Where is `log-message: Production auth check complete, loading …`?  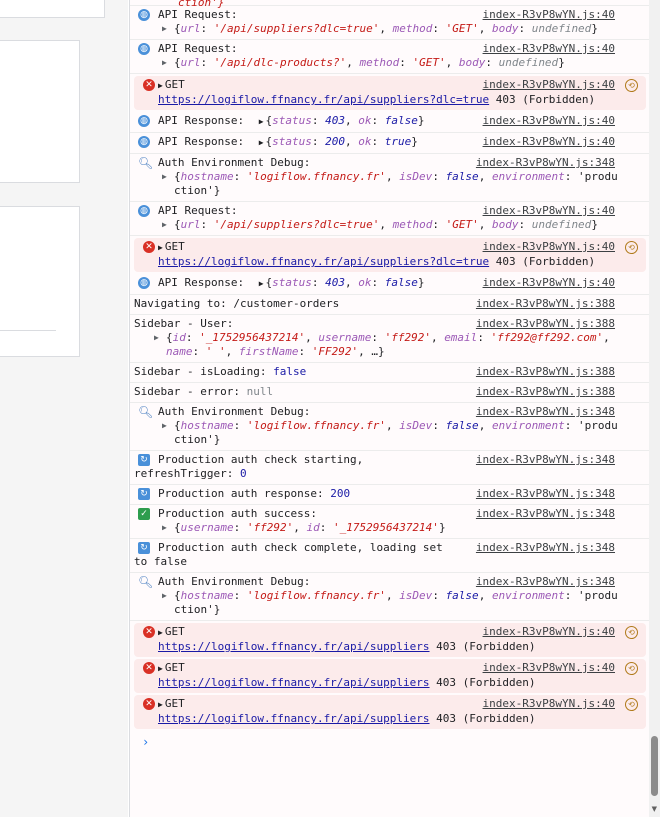 log-message: Production auth check complete, loading … is located at coordinates (300, 547).